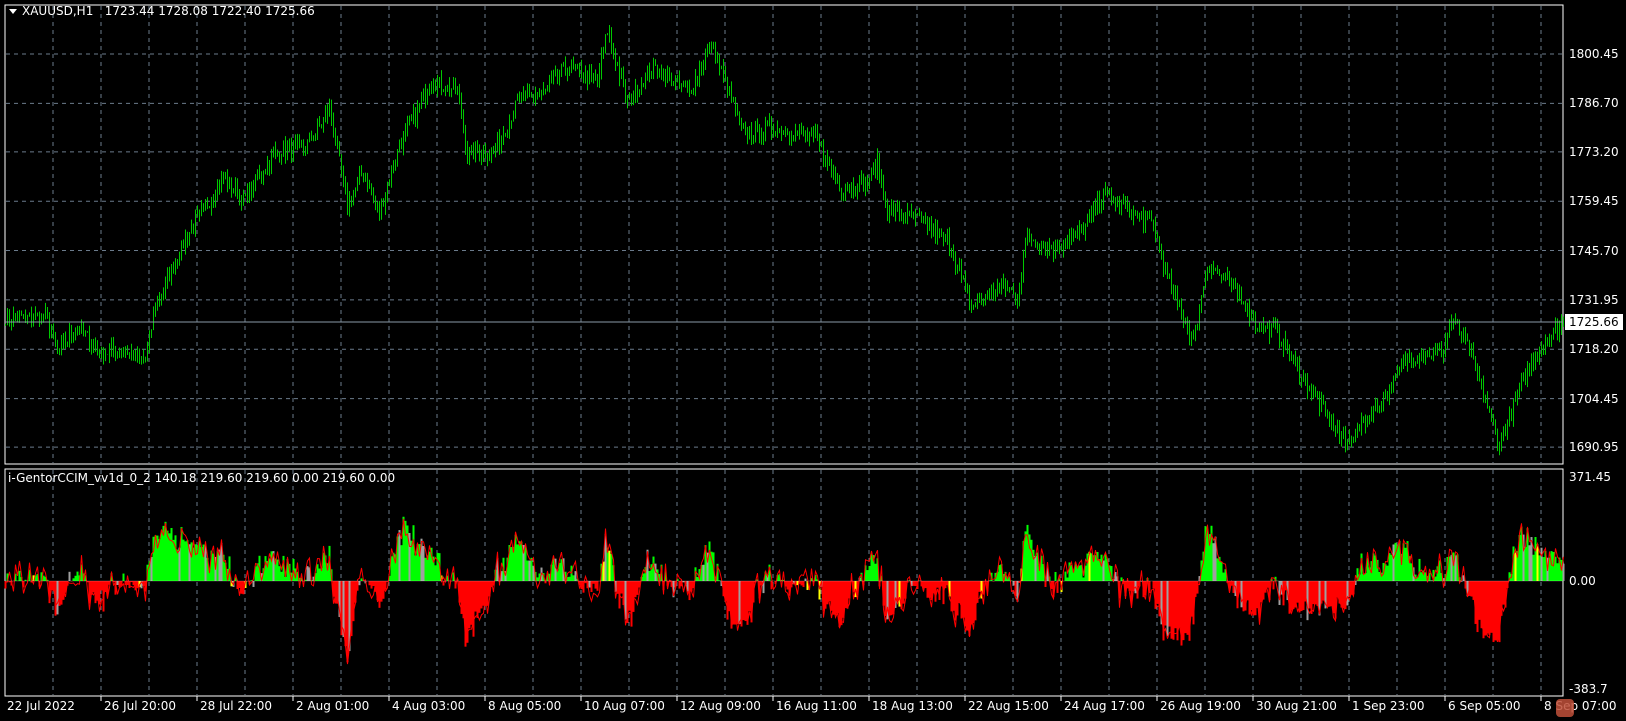  What do you see at coordinates (1580, 706) in the screenshot?
I see `time-axis-label: 8 Sep 07:00` at bounding box center [1580, 706].